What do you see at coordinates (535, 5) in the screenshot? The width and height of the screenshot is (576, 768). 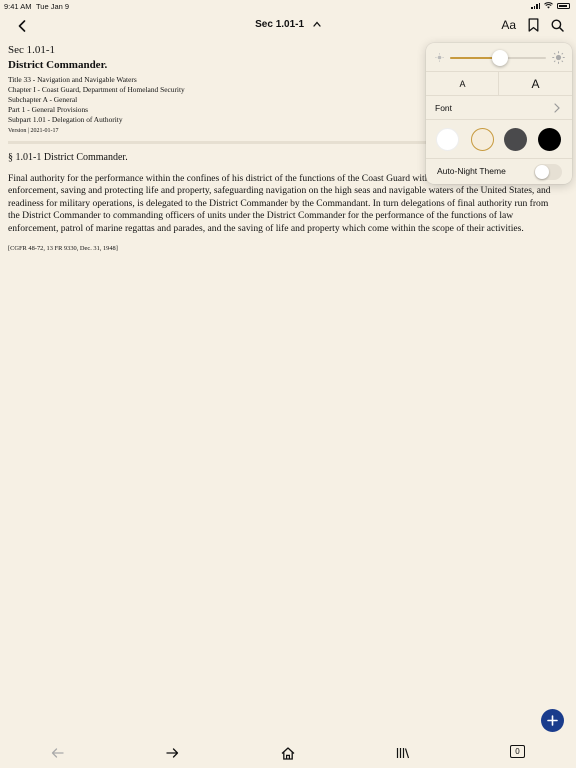 I see `cellular-signal-icon` at bounding box center [535, 5].